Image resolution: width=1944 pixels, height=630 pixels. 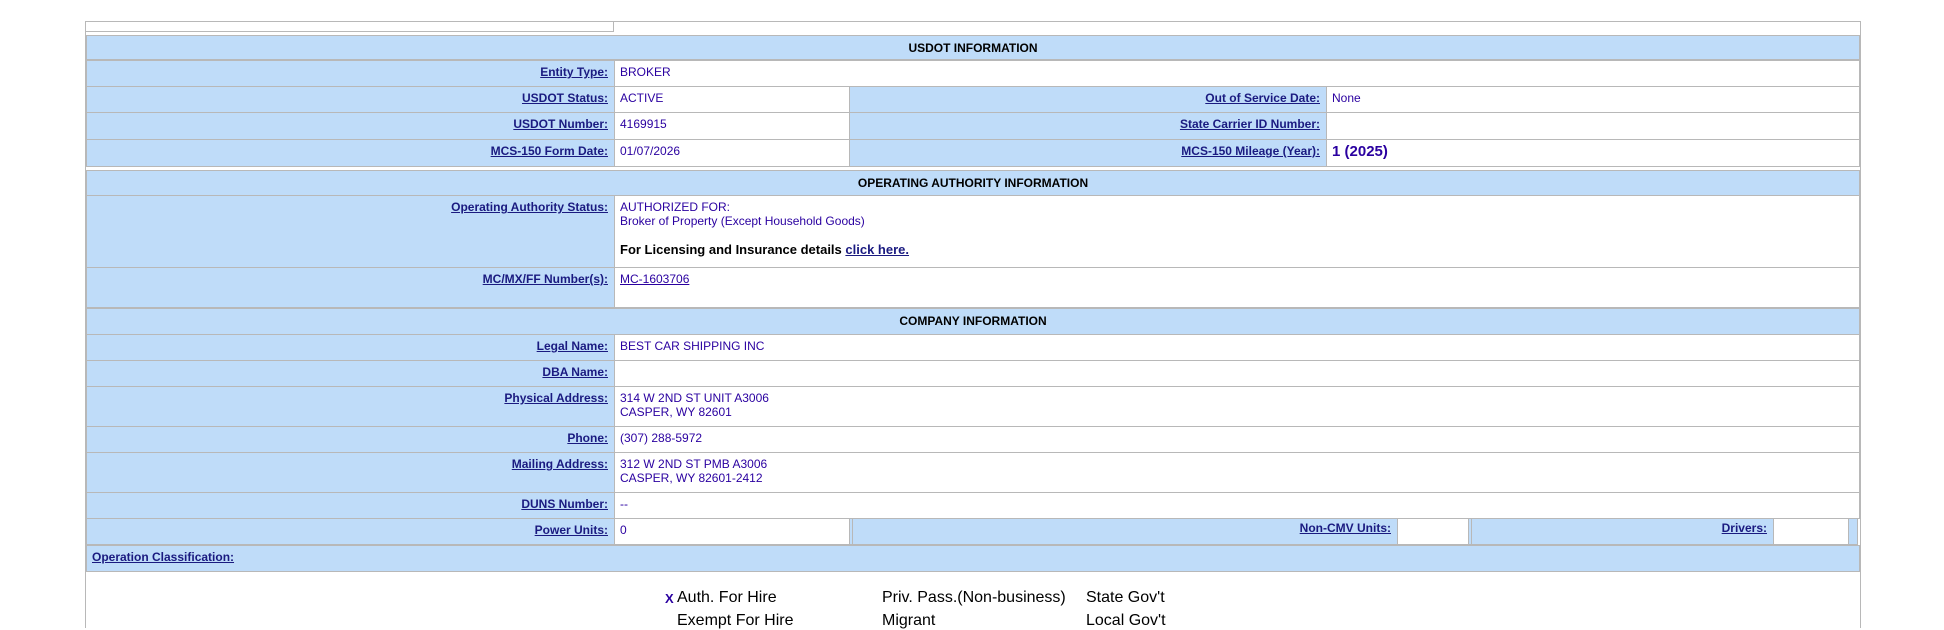 I want to click on operating-authority-header: OPERATING AUTHORITY INFORMATION, so click(x=973, y=183).